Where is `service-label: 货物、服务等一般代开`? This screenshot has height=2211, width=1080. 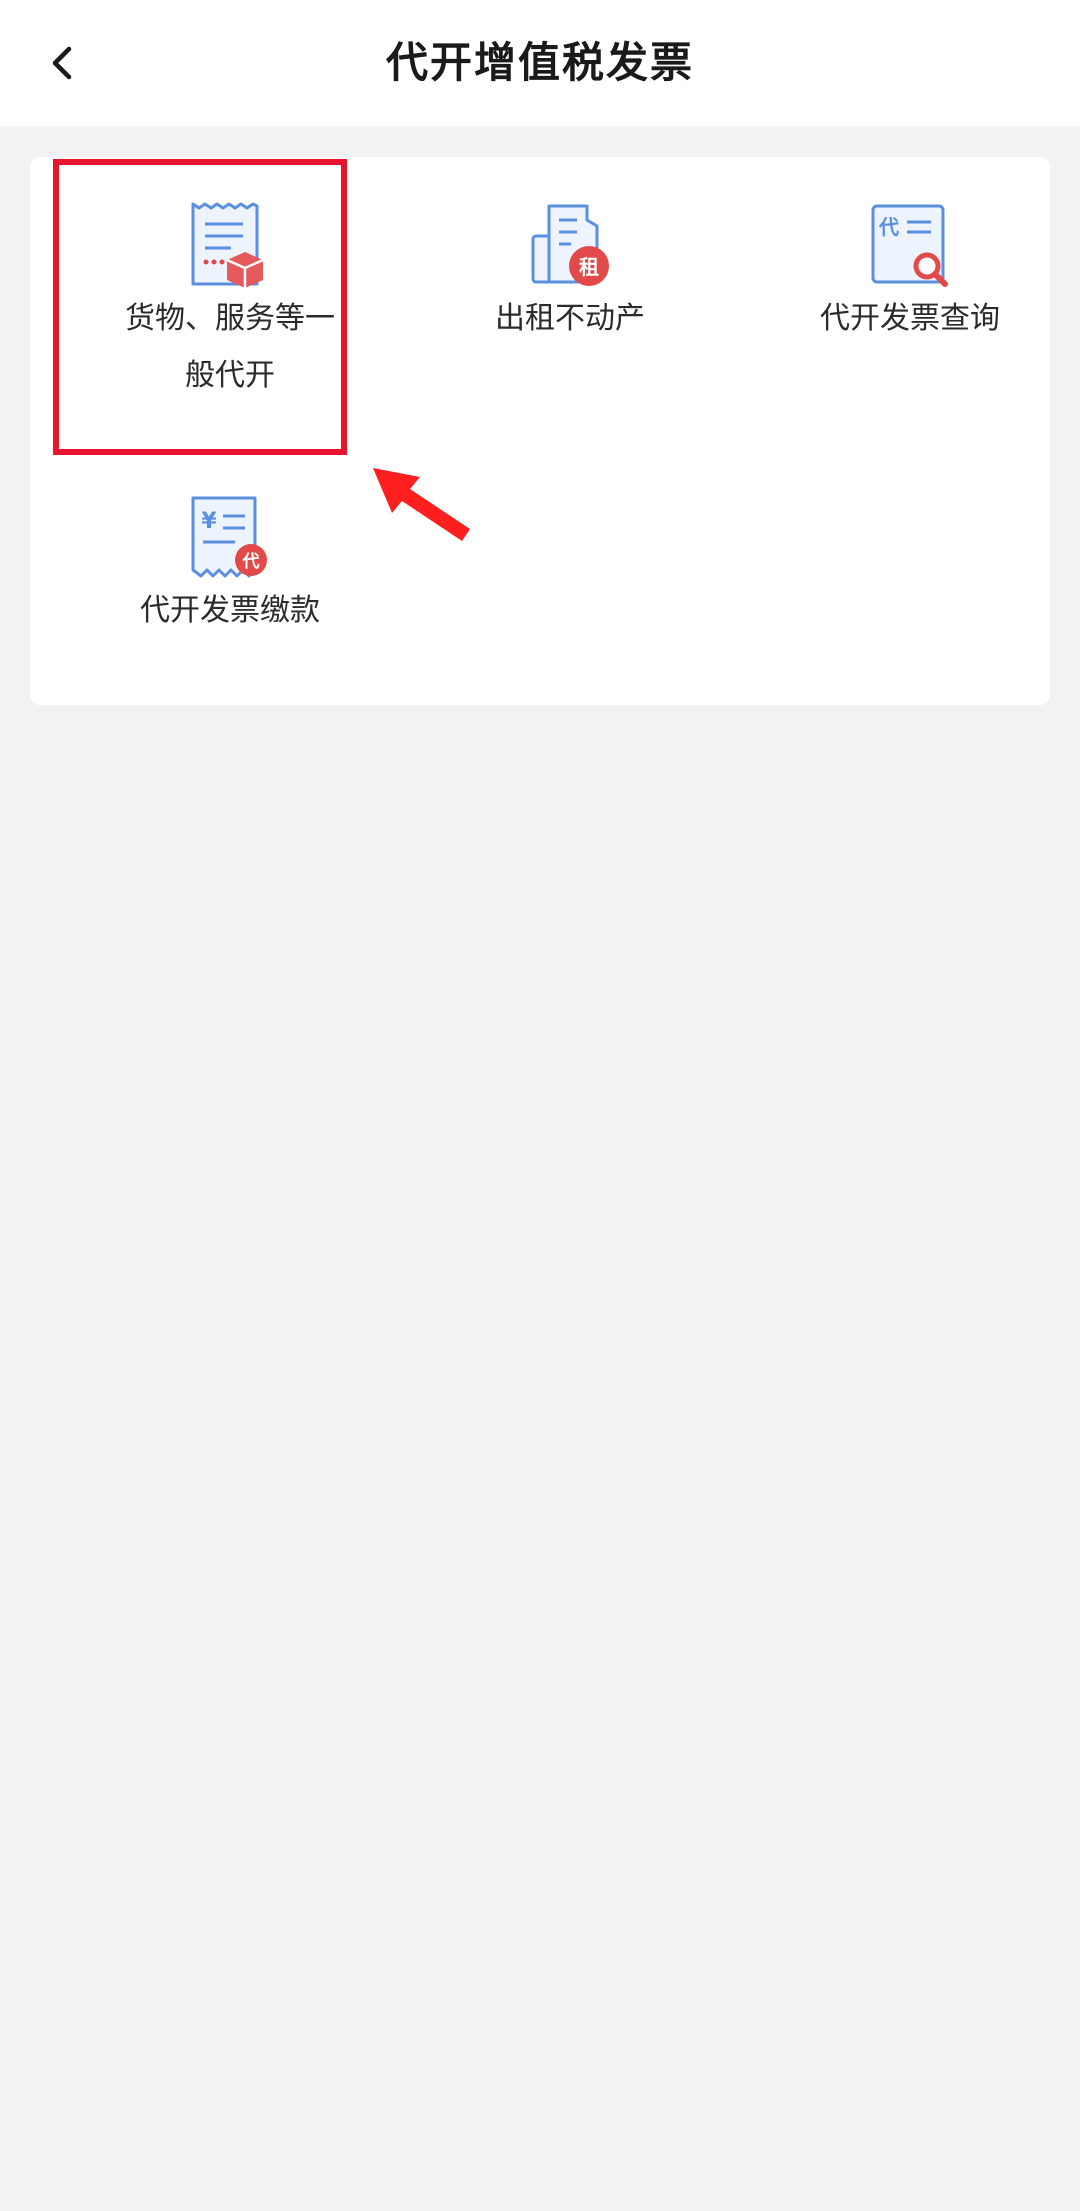
service-label: 货物、服务等一般代开 is located at coordinates (230, 347).